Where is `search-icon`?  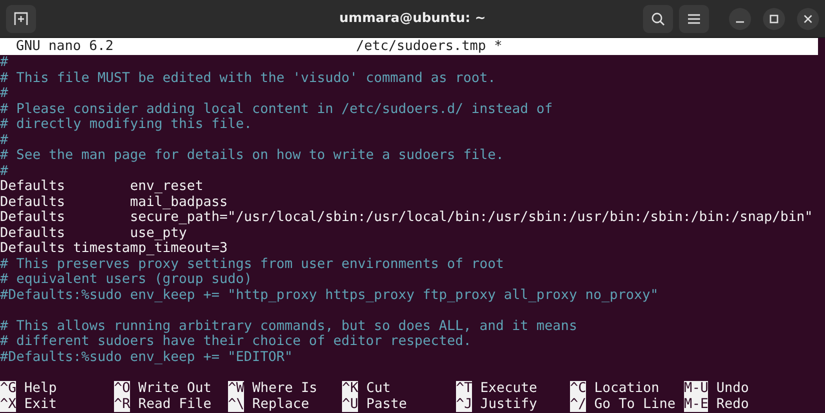 search-icon is located at coordinates (658, 19).